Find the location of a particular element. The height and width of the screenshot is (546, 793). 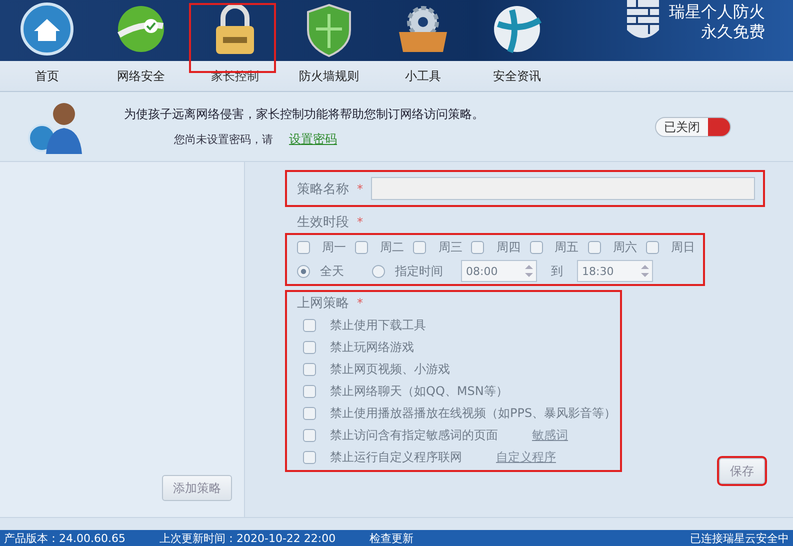

day-label: 周五 is located at coordinates (566, 247).